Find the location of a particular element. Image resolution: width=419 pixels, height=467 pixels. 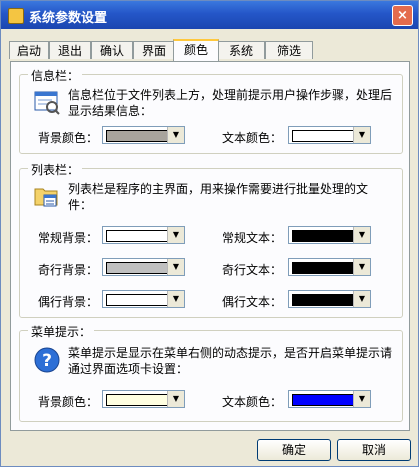

even-bg-color-select: ▼ is located at coordinates (143, 299).